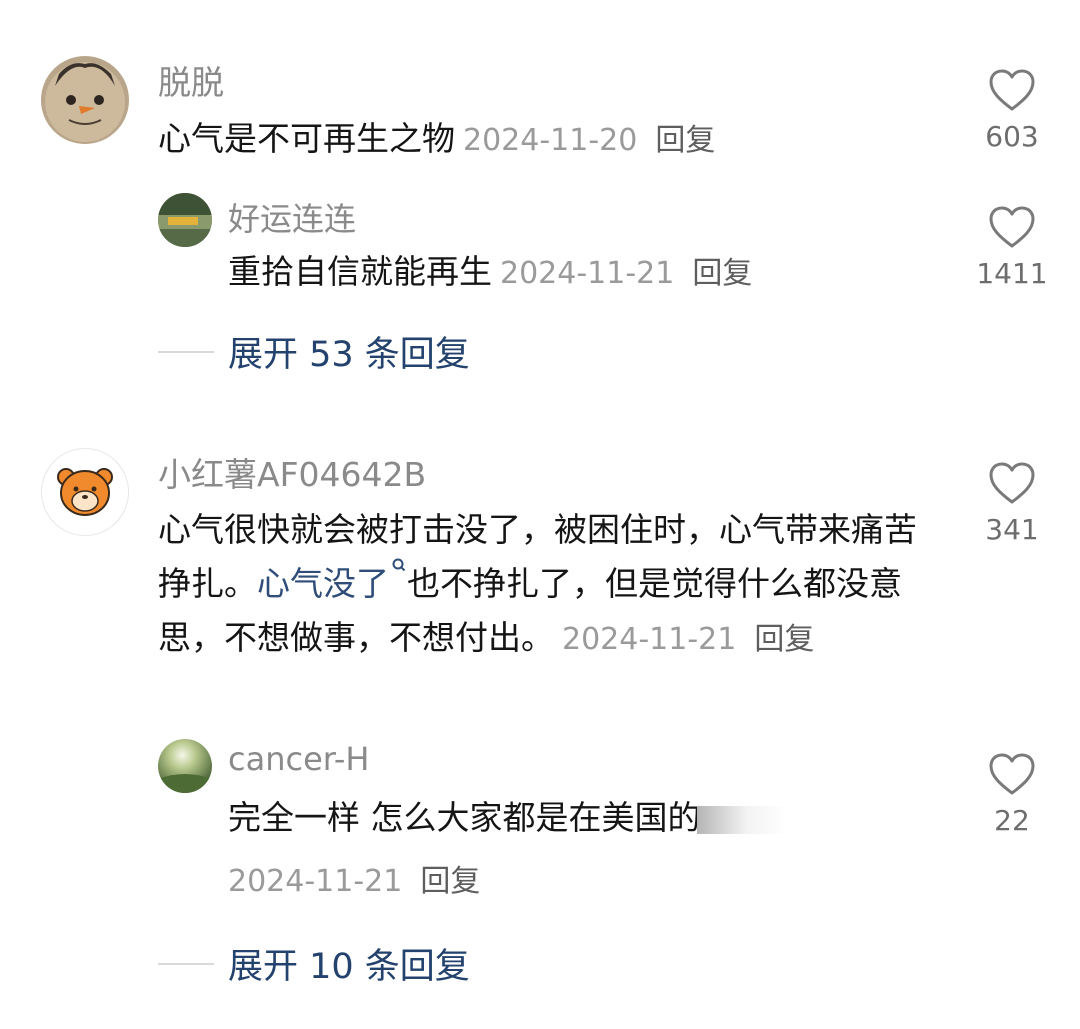 Image resolution: width=1080 pixels, height=1029 pixels. I want to click on like-count: 22, so click(1012, 820).